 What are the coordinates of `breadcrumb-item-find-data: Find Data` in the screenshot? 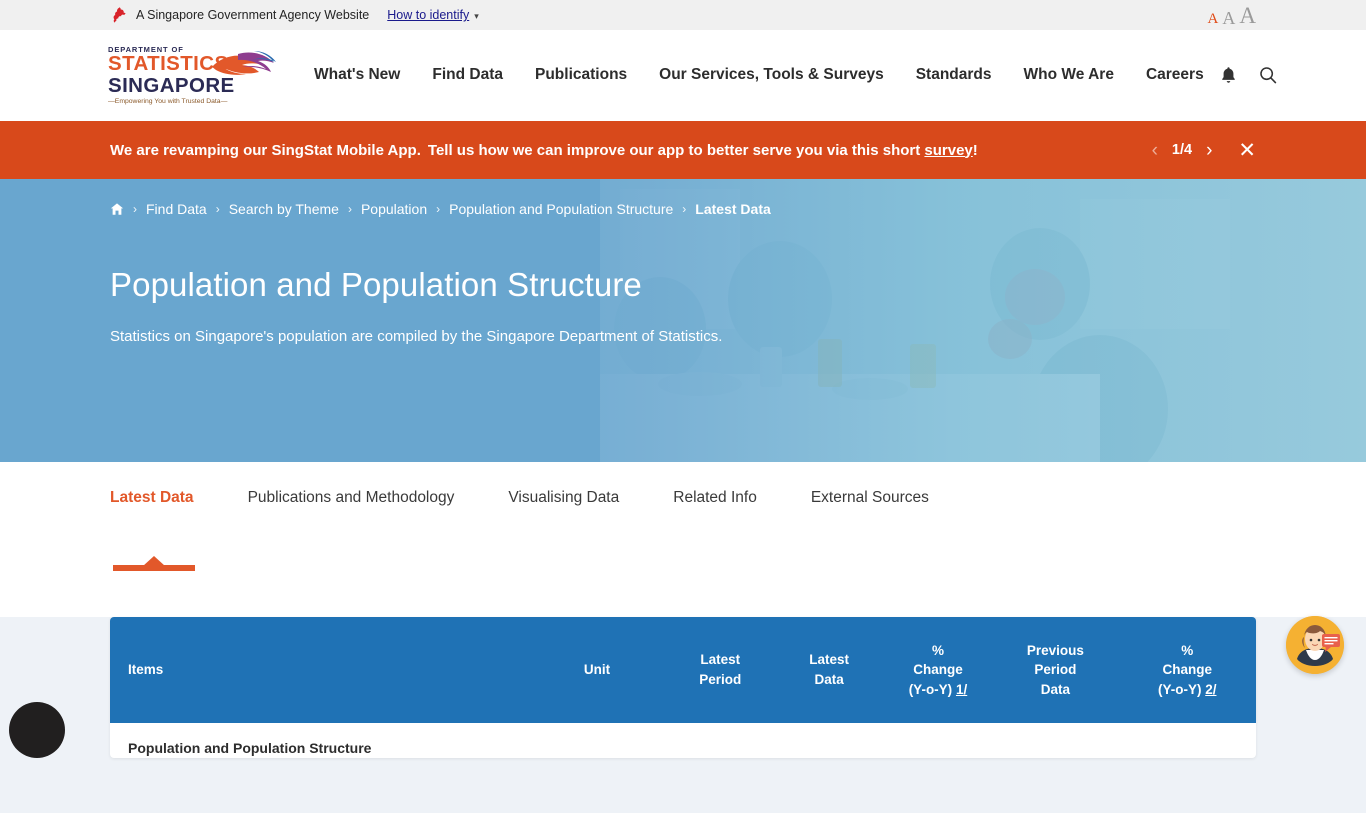 It's located at (176, 209).